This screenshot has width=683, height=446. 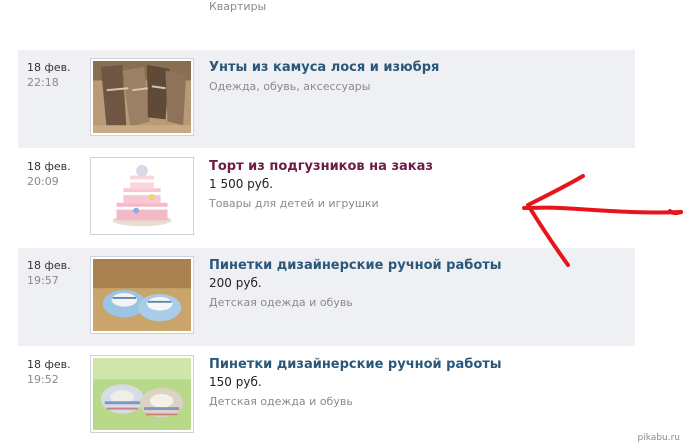 I want to click on listing-price: 1 500 руб., so click(x=241, y=184).